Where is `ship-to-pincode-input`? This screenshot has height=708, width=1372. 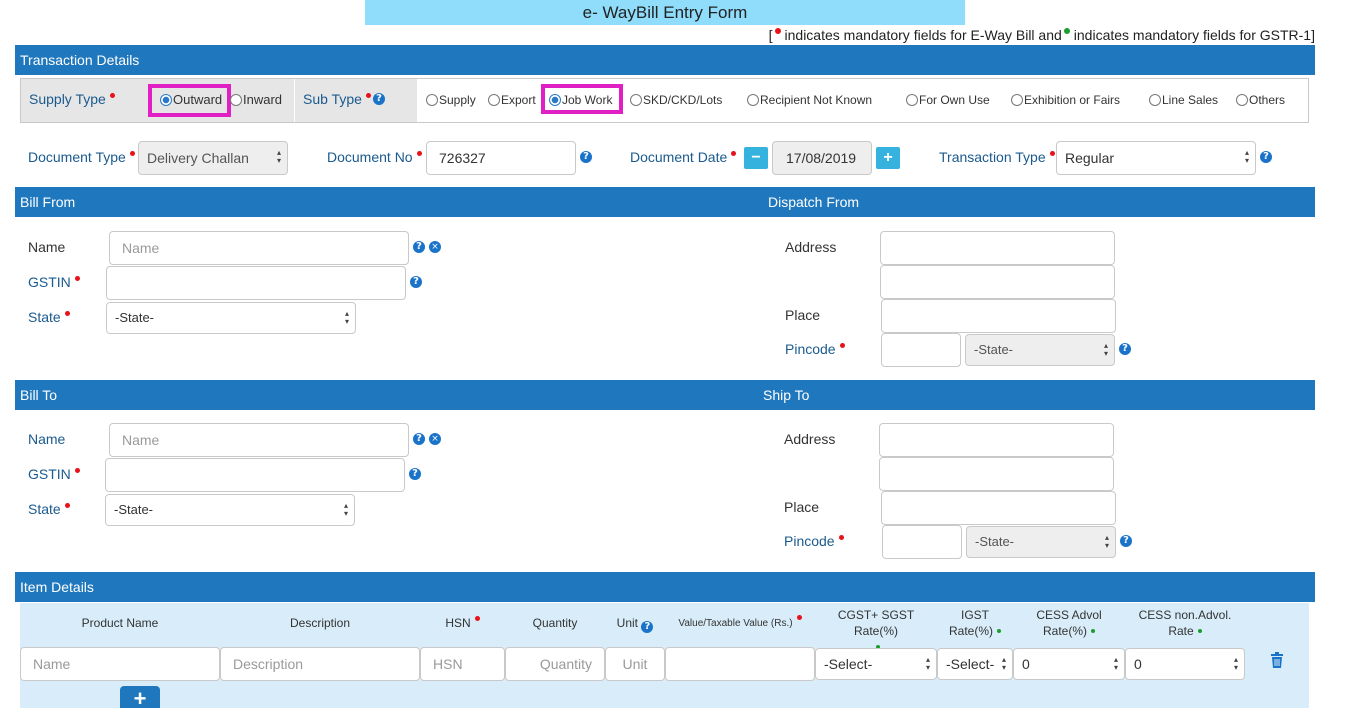 ship-to-pincode-input is located at coordinates (922, 542).